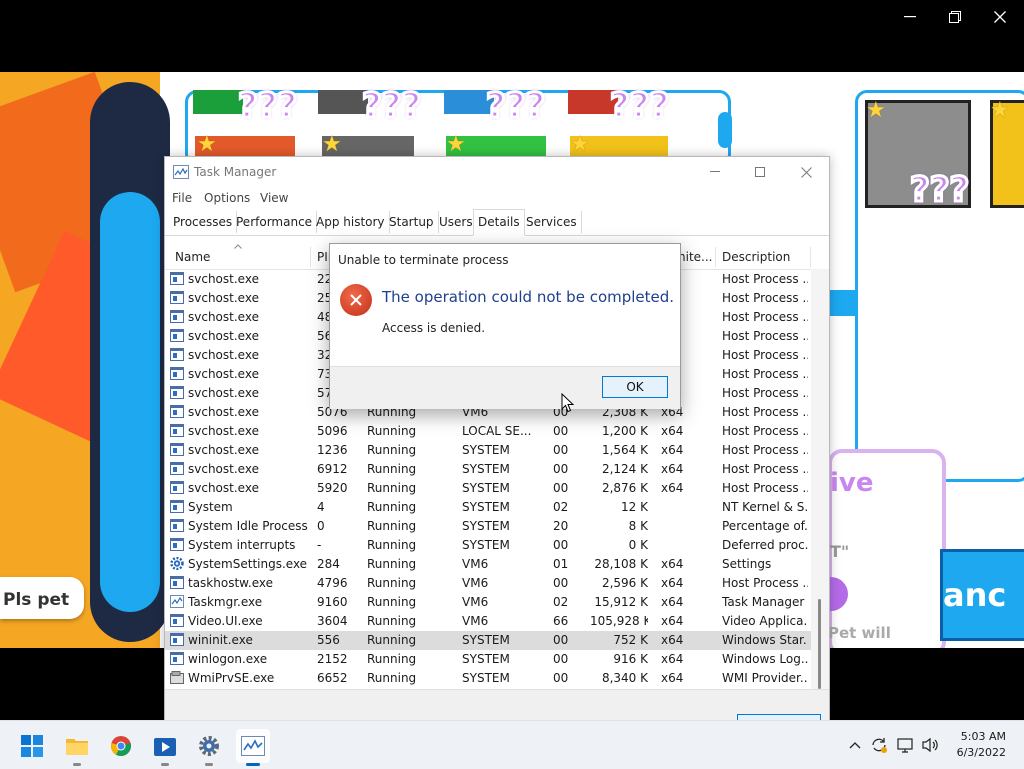  I want to click on task-manager-titlebar: Task Manager, so click(497, 172).